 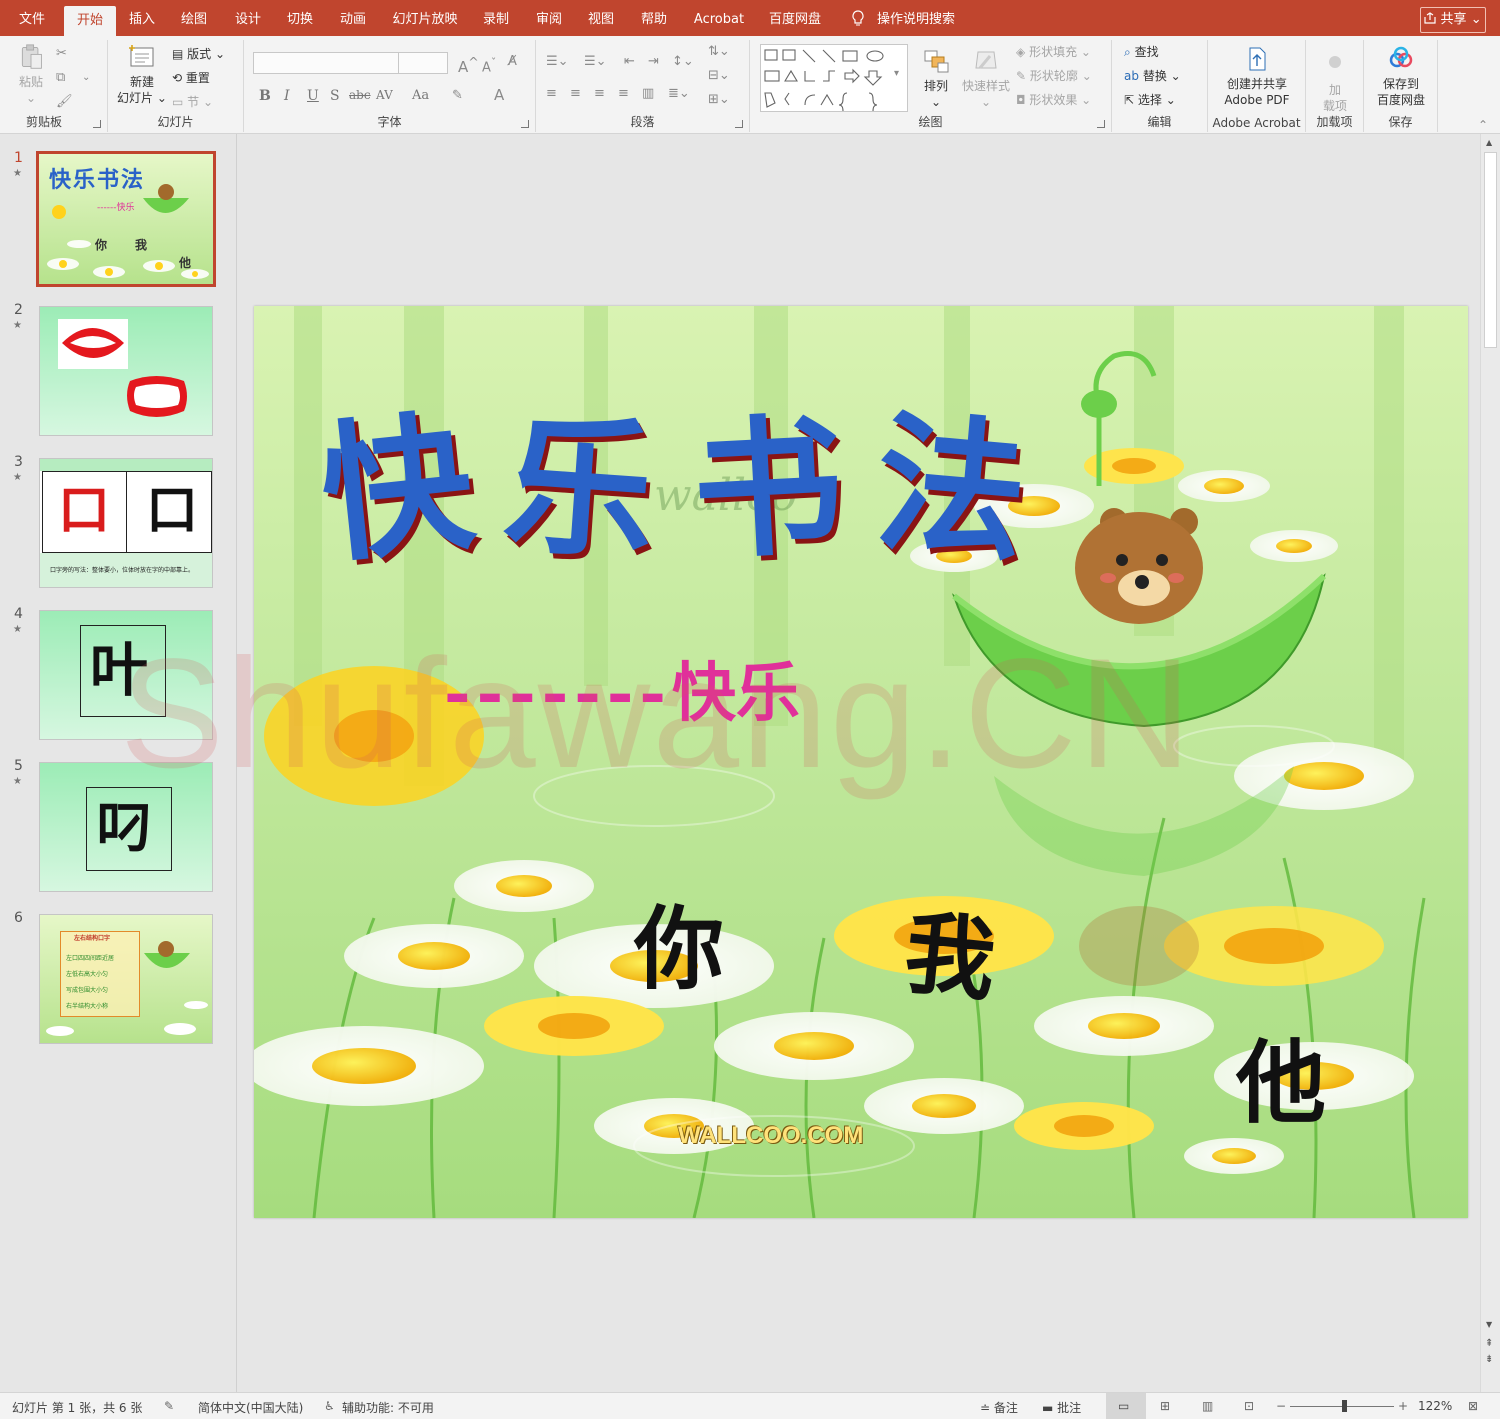 I want to click on underline-button: U, so click(x=313, y=96).